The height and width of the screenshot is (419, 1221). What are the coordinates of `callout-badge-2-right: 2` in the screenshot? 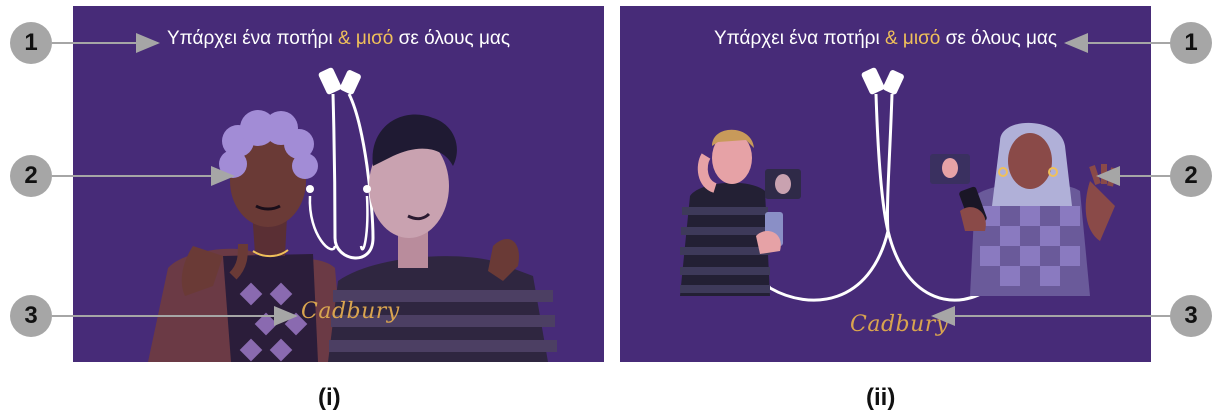 It's located at (1191, 176).